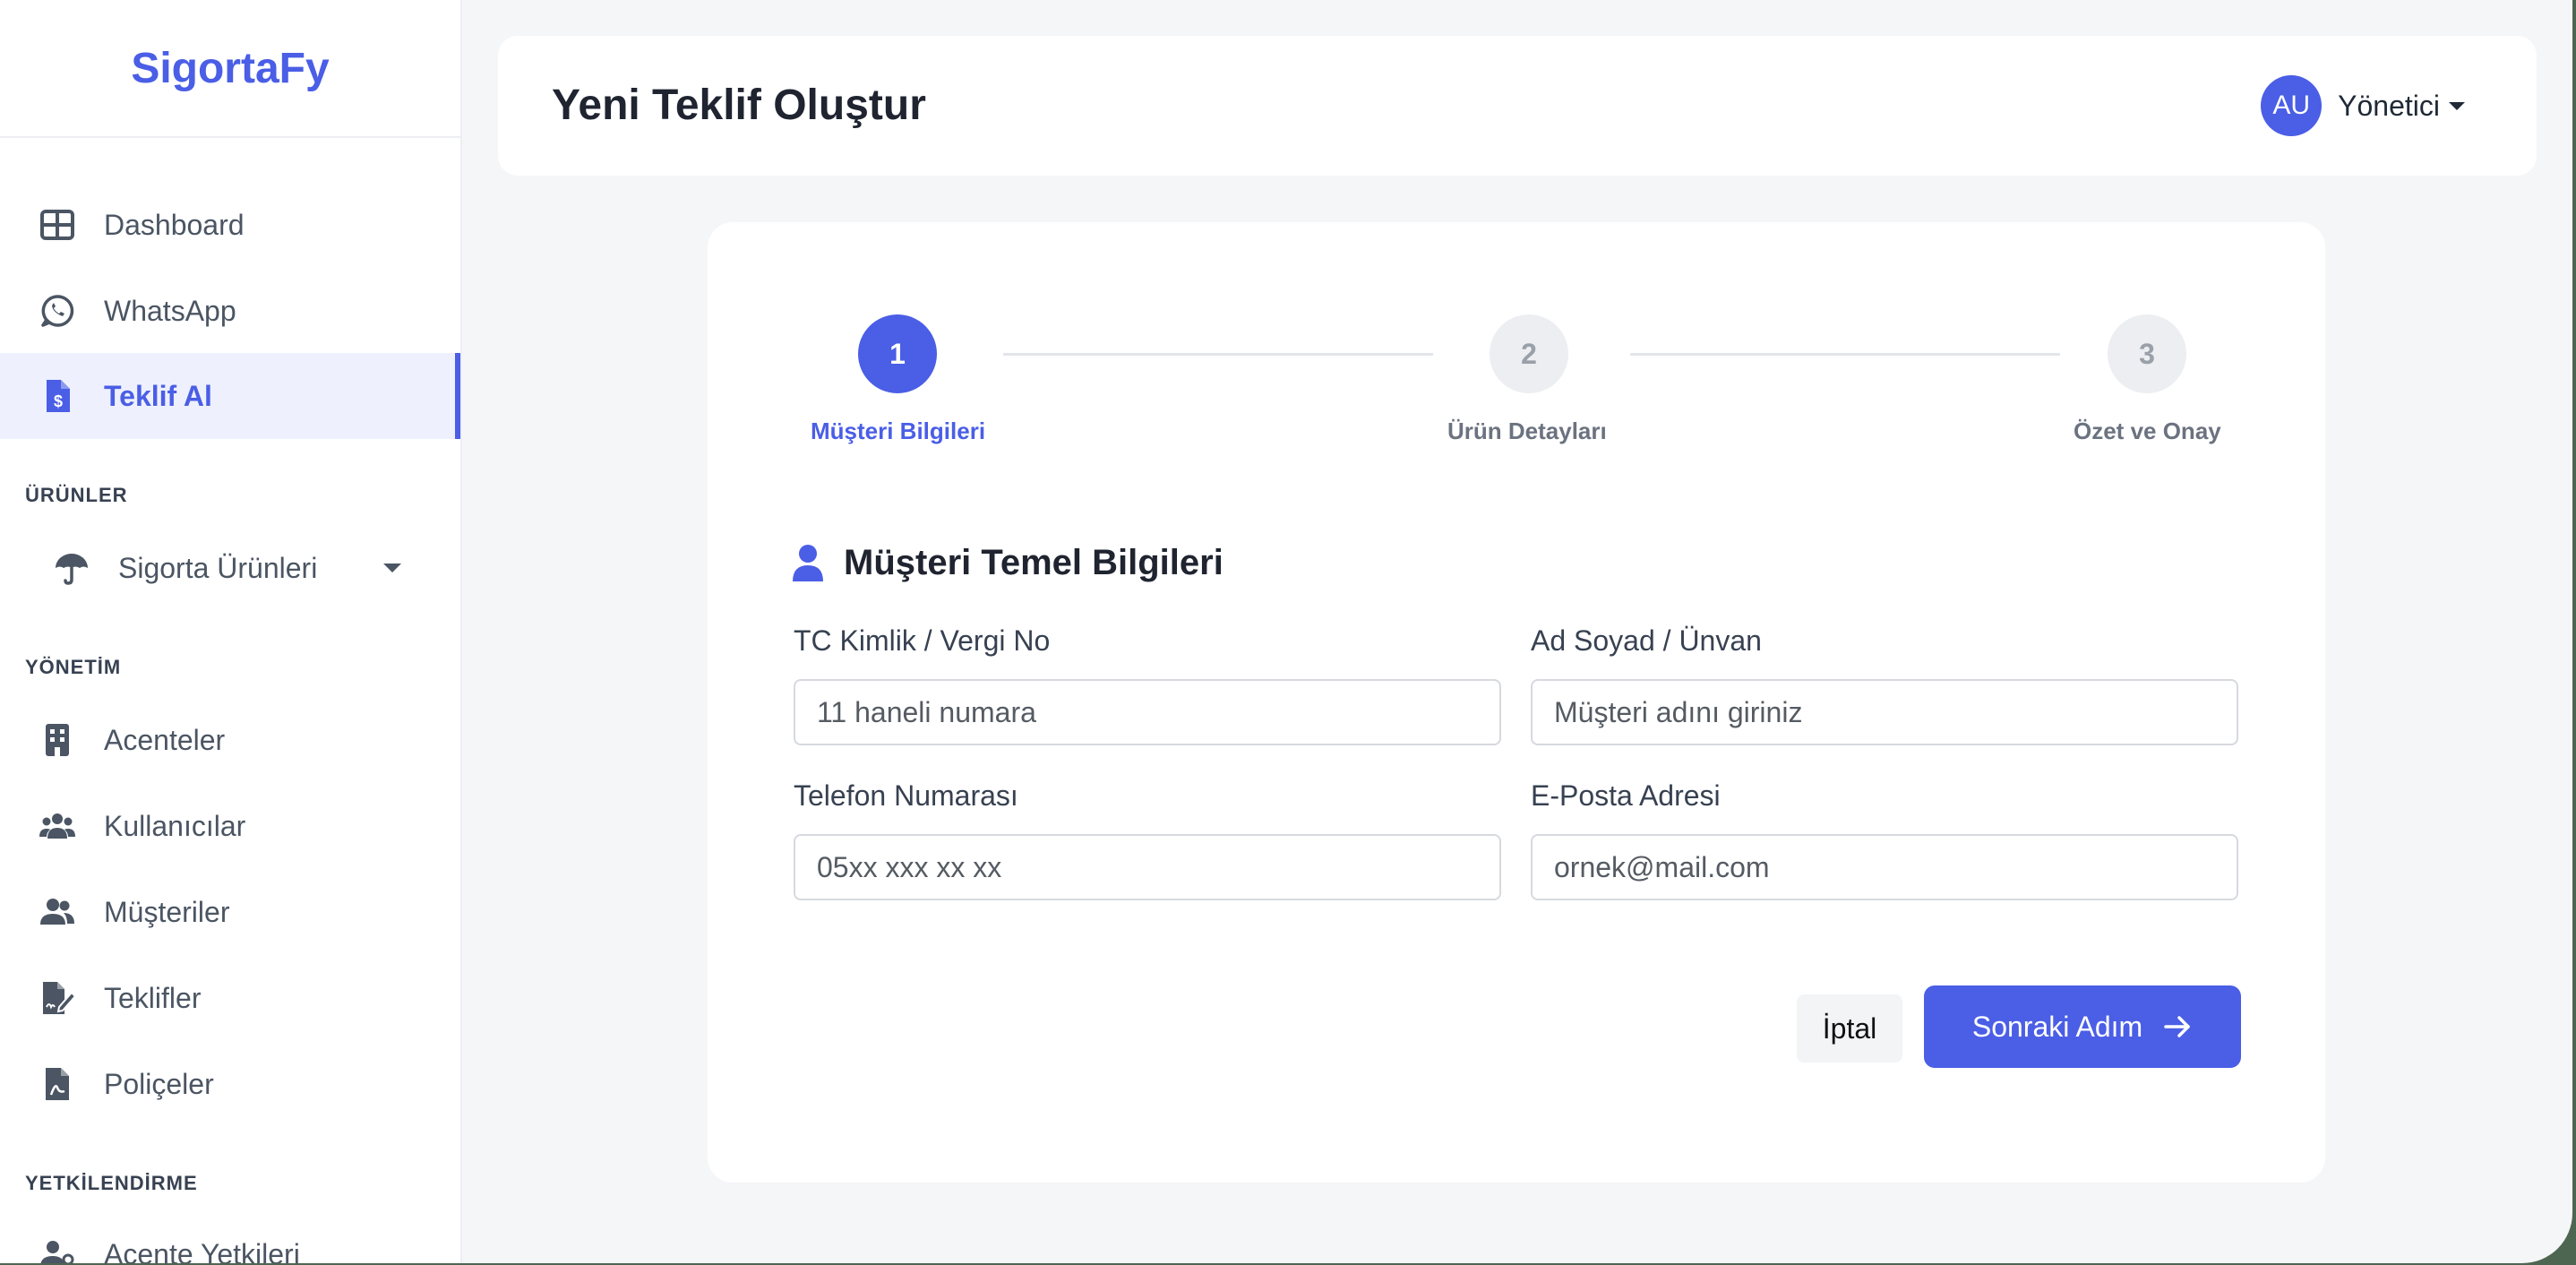 This screenshot has height=1265, width=2576. I want to click on file-signature-icon, so click(59, 998).